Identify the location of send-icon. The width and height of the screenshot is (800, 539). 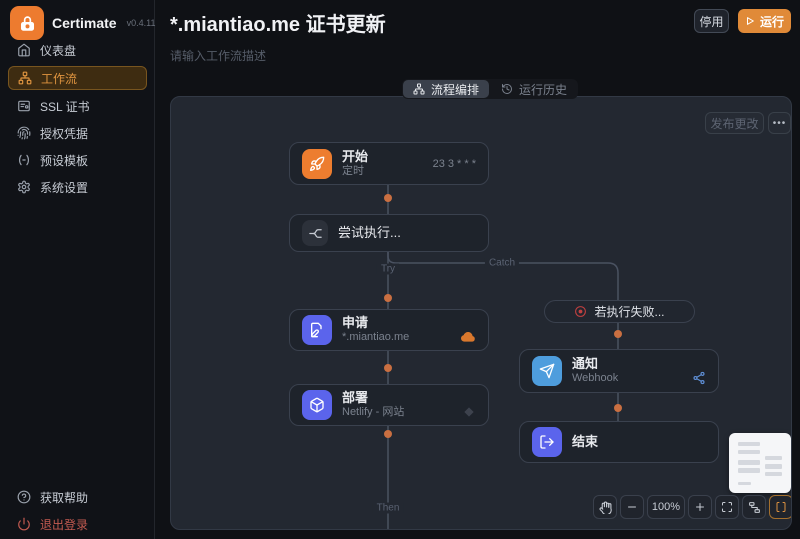
(547, 371).